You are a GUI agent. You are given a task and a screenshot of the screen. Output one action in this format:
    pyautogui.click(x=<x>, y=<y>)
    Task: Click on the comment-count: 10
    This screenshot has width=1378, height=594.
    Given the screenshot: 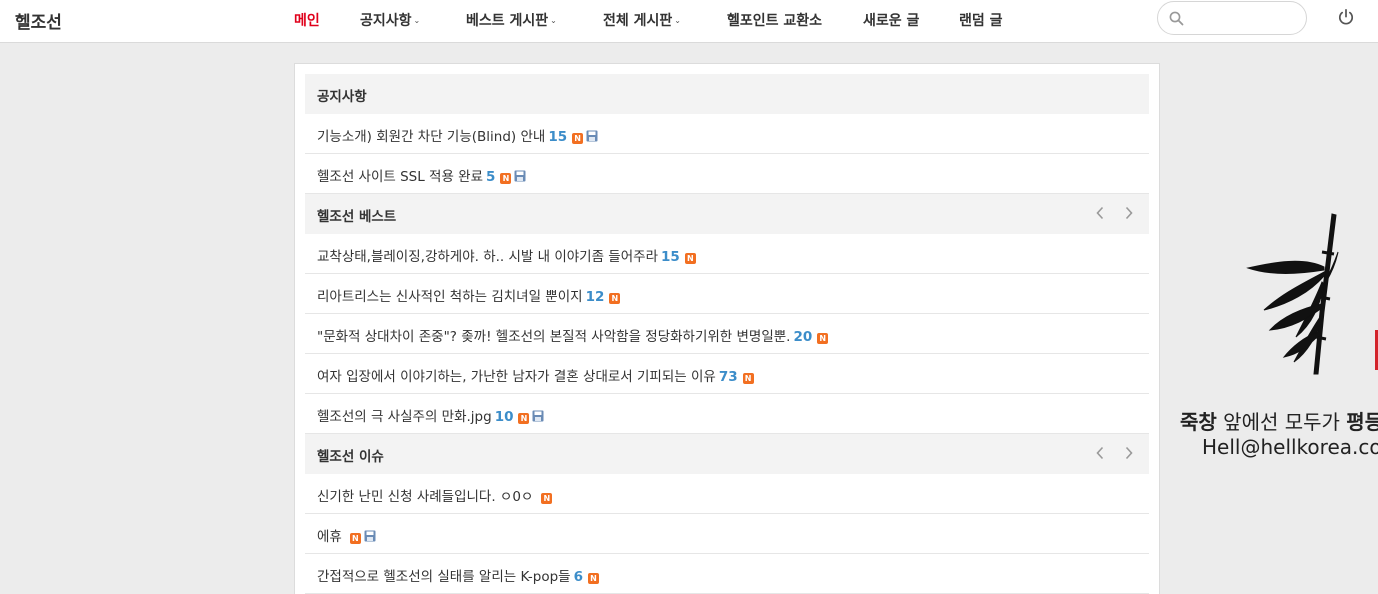 What is the action you would take?
    pyautogui.click(x=504, y=417)
    